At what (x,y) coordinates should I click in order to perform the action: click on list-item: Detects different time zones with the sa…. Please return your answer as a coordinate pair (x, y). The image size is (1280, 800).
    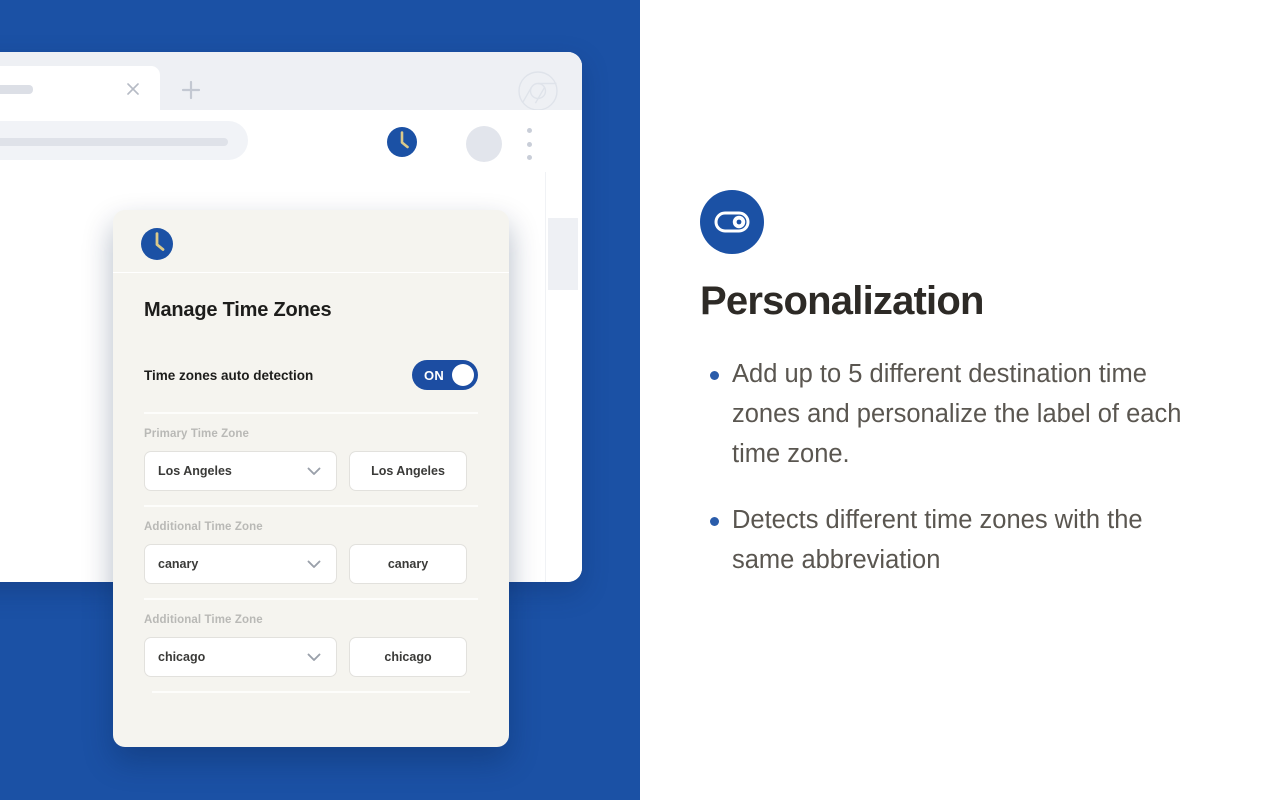
    Looking at the image, I should click on (950, 540).